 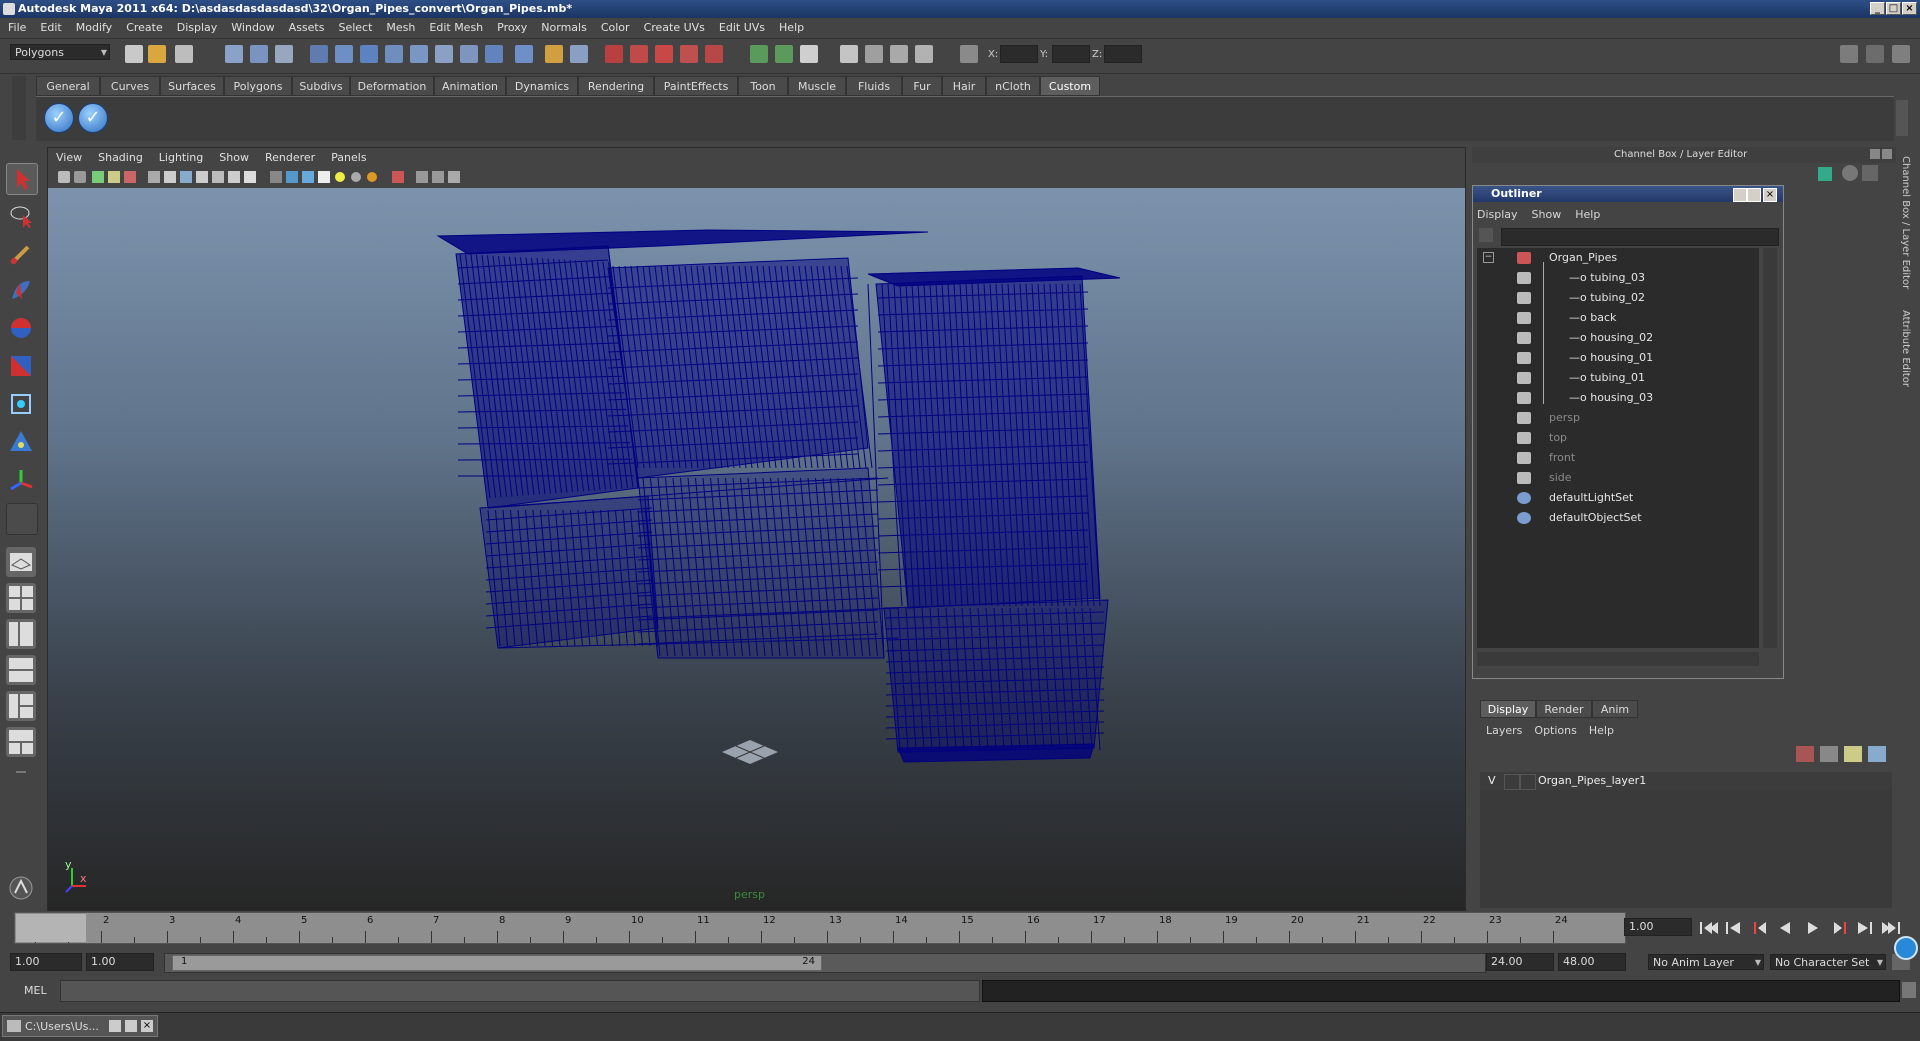 I want to click on save-scene-icon, so click(x=184, y=54).